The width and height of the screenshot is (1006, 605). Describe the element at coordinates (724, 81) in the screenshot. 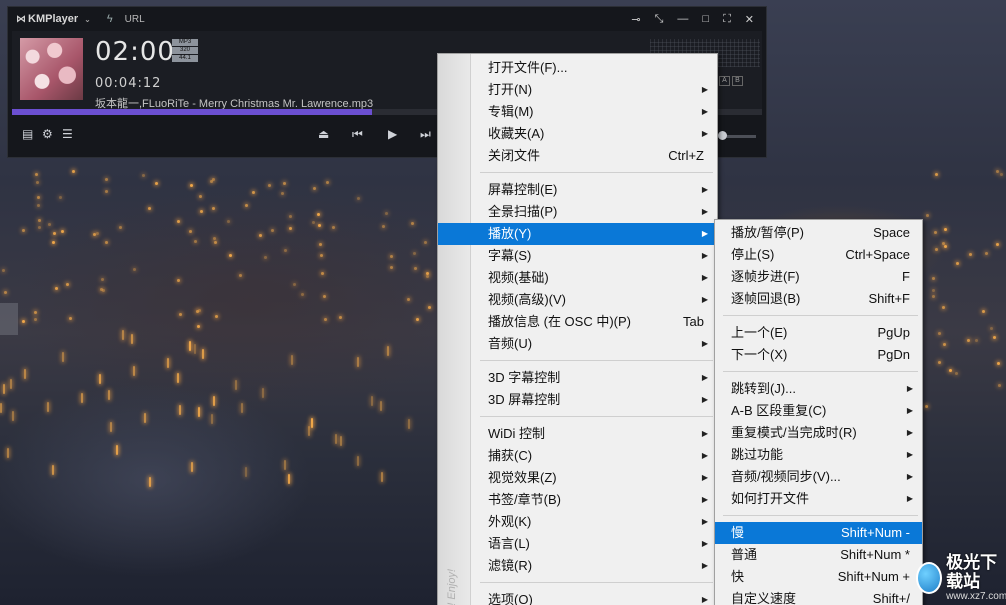

I see `ab-a-button: A` at that location.